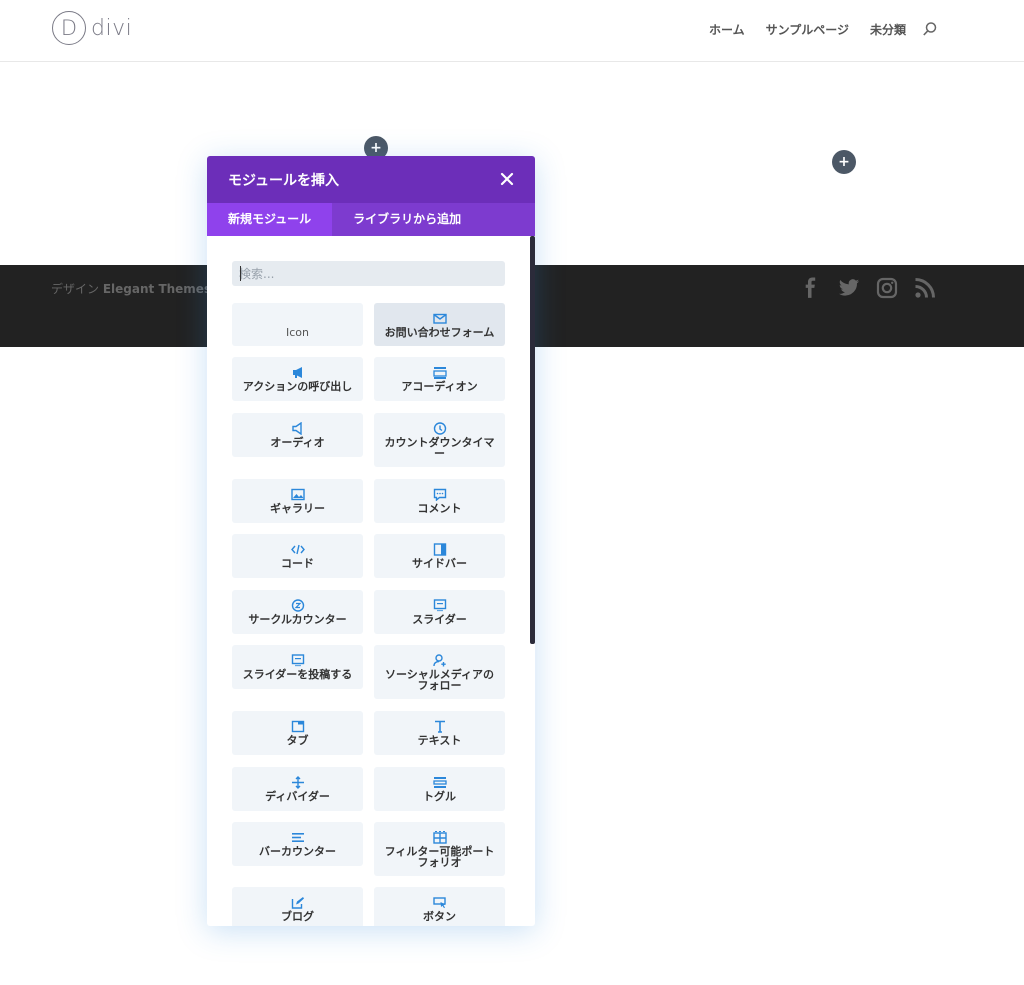 Image resolution: width=1024 pixels, height=985 pixels. I want to click on logo-mark: D, so click(69, 28).